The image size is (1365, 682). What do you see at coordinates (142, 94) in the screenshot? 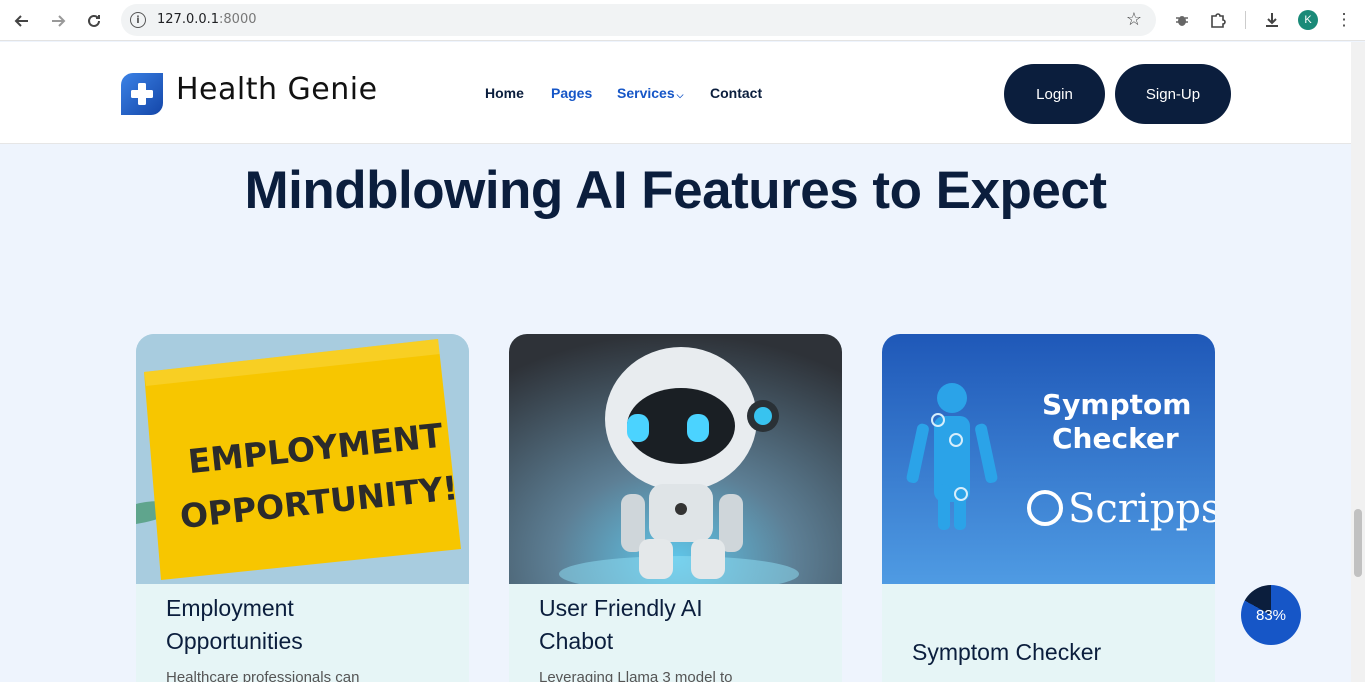
I see `health-genie-logo-icon` at bounding box center [142, 94].